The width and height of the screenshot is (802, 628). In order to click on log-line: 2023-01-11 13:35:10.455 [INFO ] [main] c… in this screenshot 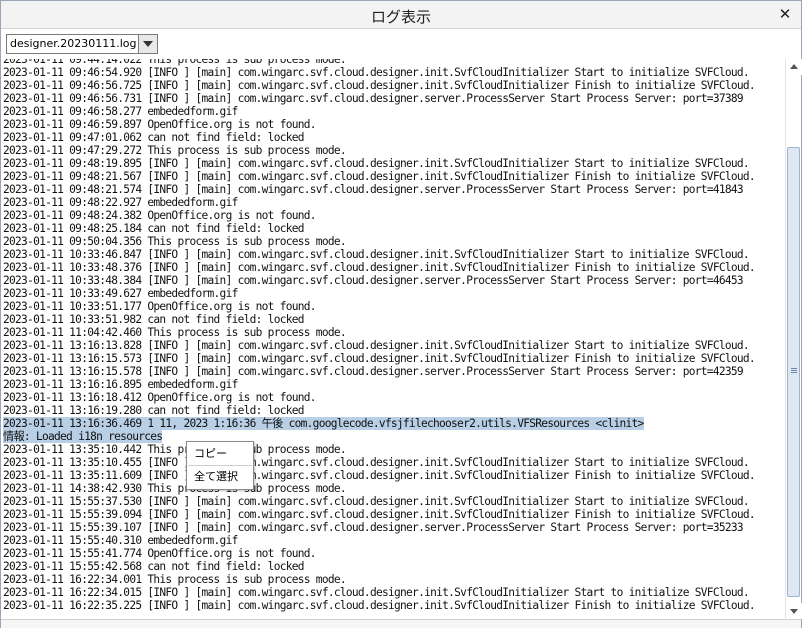, I will do `click(379, 462)`.